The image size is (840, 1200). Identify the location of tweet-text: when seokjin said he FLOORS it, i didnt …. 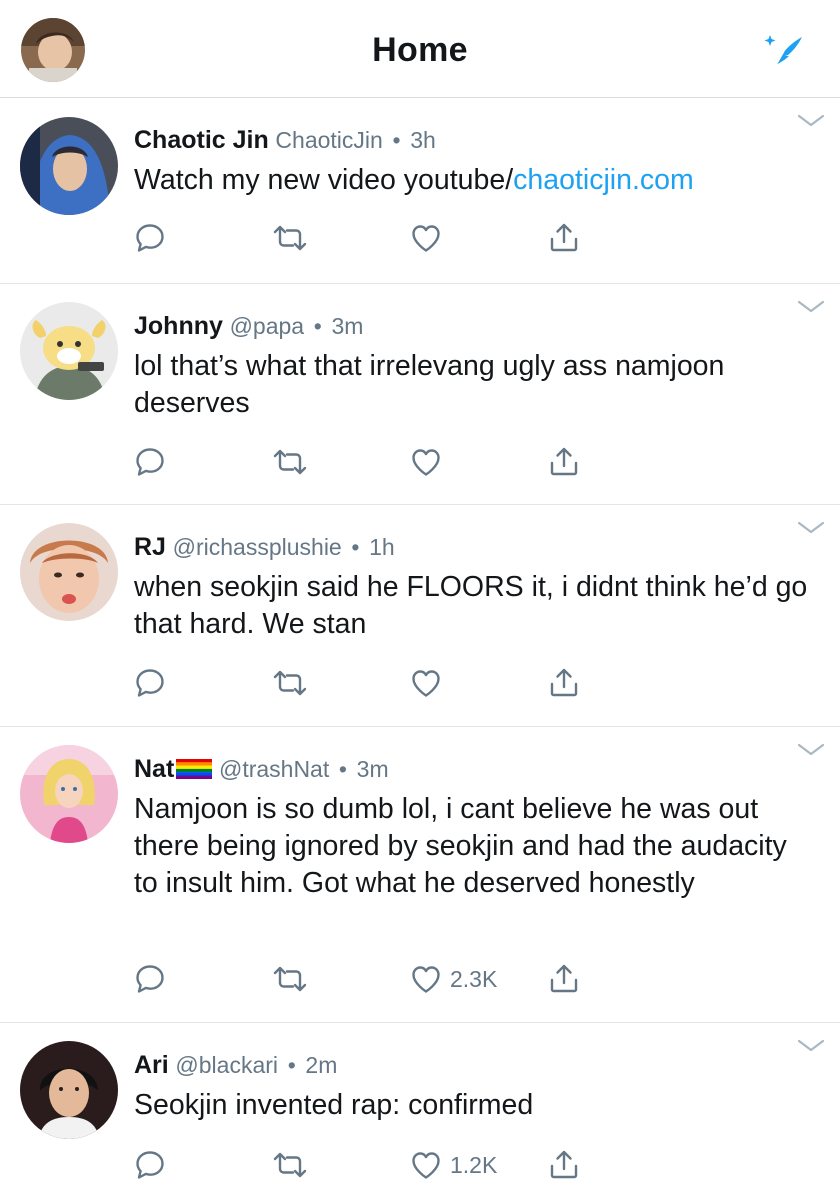
(471, 605).